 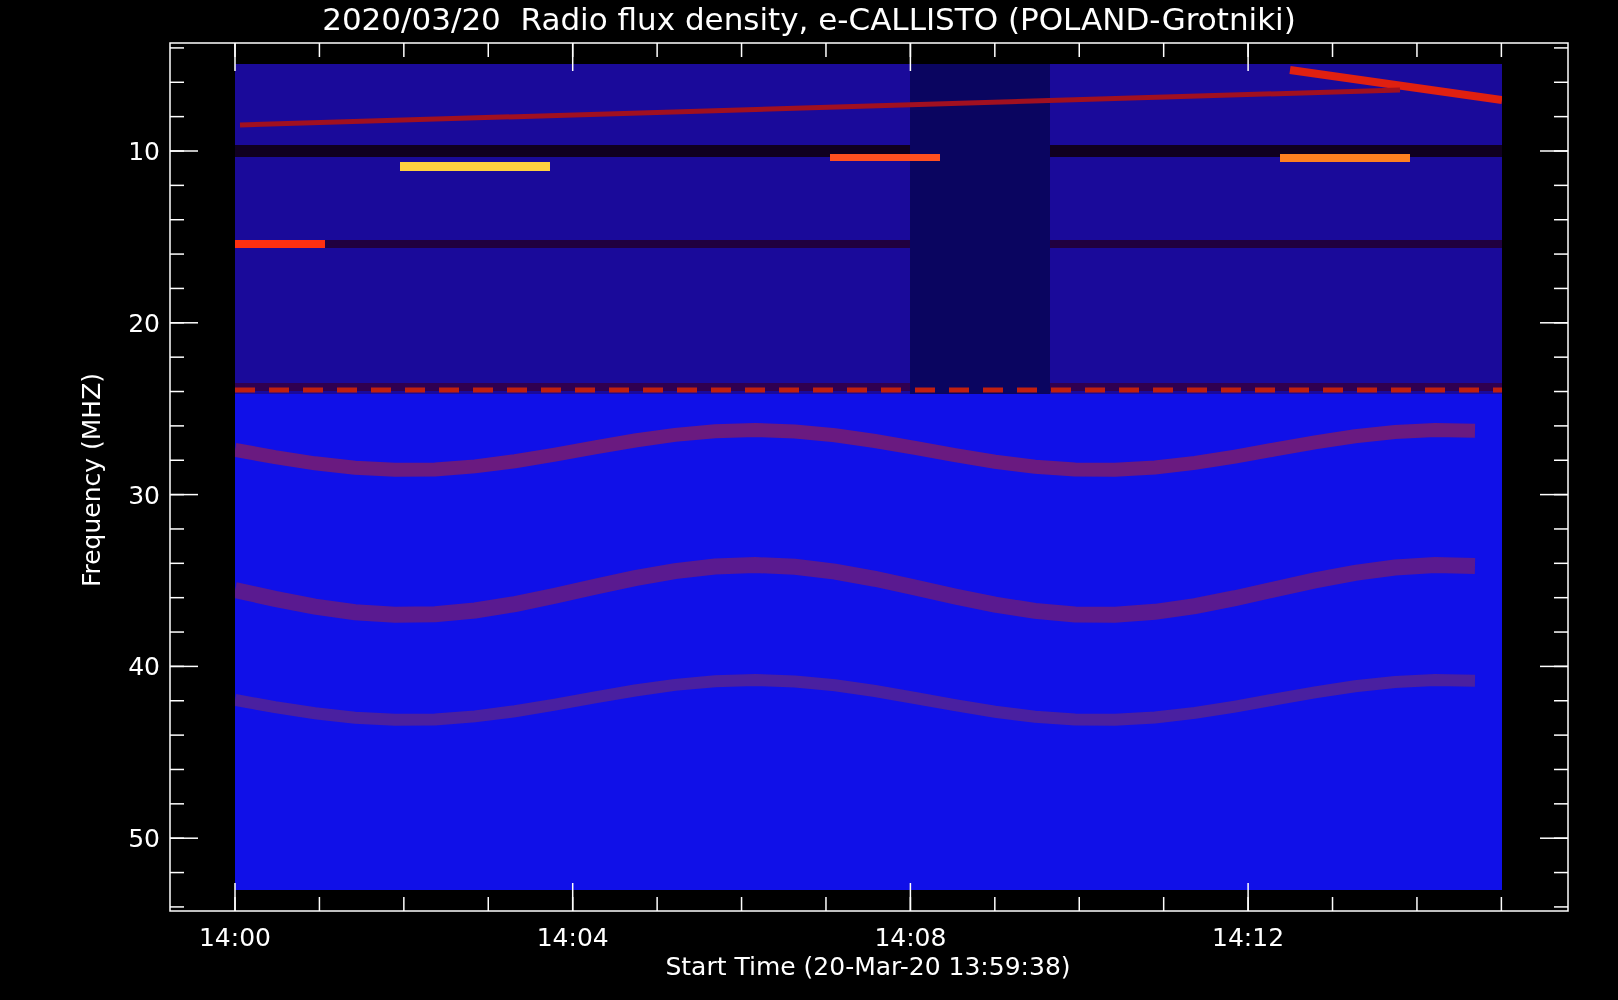 What do you see at coordinates (910, 937) in the screenshot?
I see `x-tick-label: 14:08` at bounding box center [910, 937].